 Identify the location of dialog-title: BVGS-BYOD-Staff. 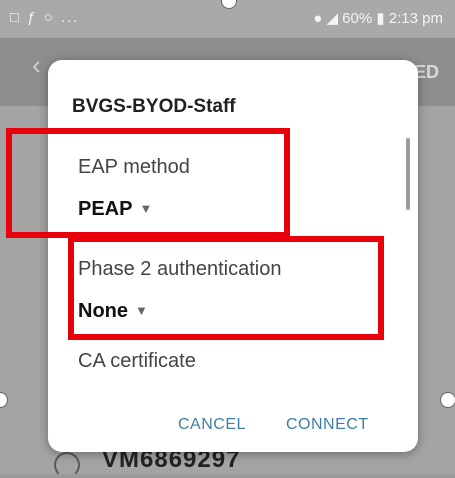
(154, 106).